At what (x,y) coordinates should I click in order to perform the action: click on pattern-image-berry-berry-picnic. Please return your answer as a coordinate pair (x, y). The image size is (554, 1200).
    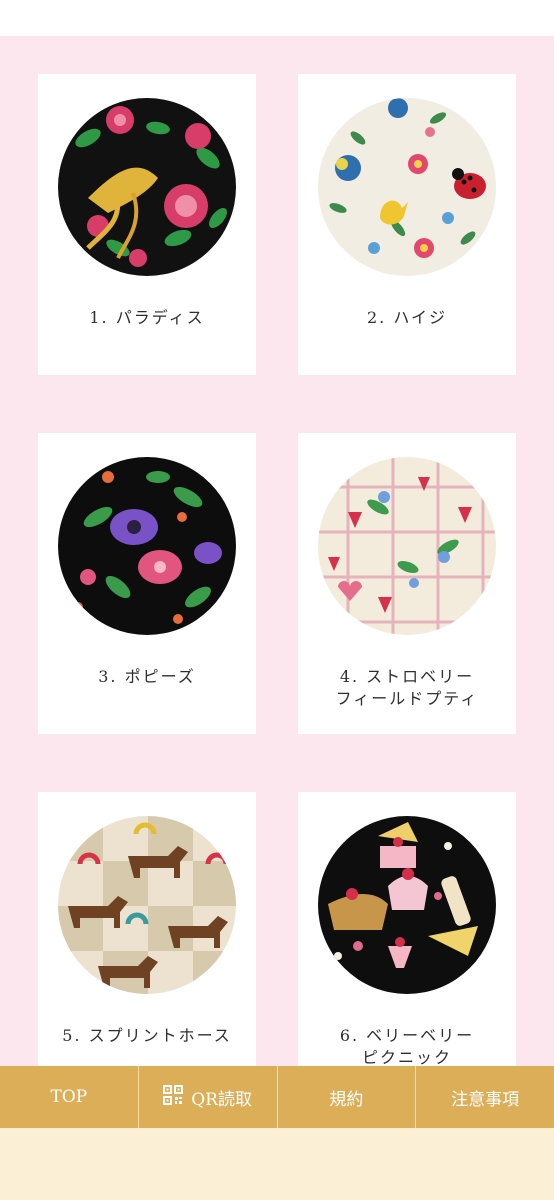
    Looking at the image, I should click on (407, 905).